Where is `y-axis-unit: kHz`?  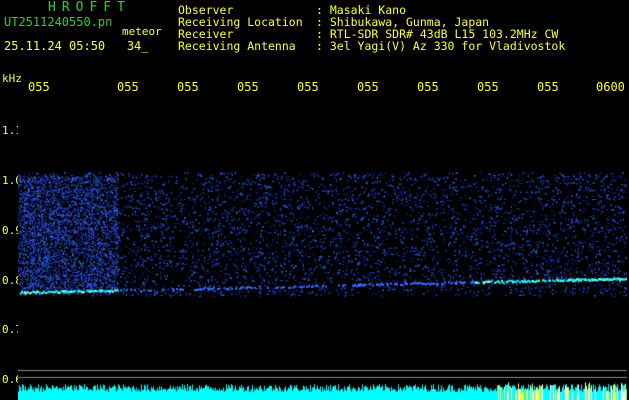
y-axis-unit: kHz is located at coordinates (12, 78).